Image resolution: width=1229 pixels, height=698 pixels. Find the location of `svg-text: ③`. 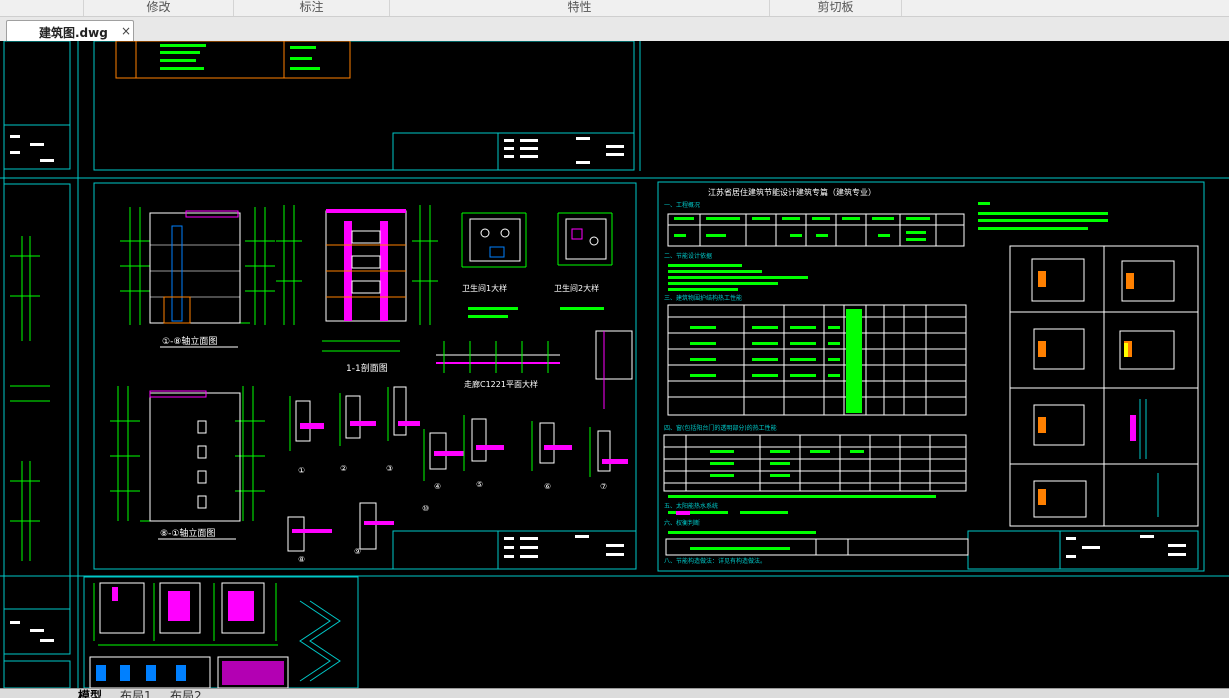

svg-text: ③ is located at coordinates (389, 468).